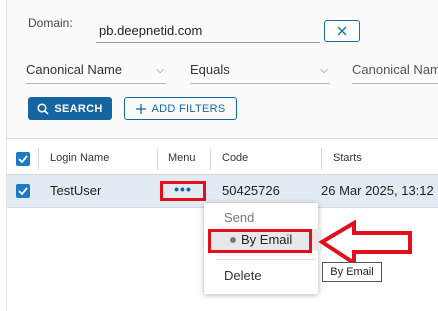  I want to click on plus-icon, so click(140, 108).